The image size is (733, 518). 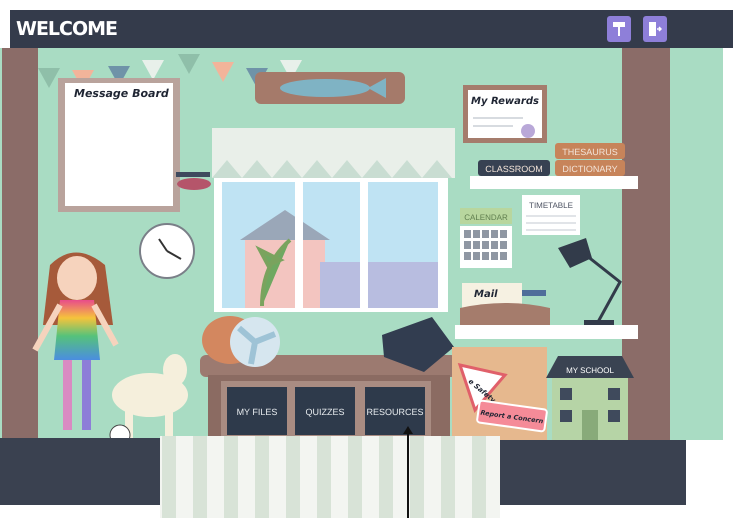 I want to click on timetable-card: TIMETABLE, so click(x=551, y=215).